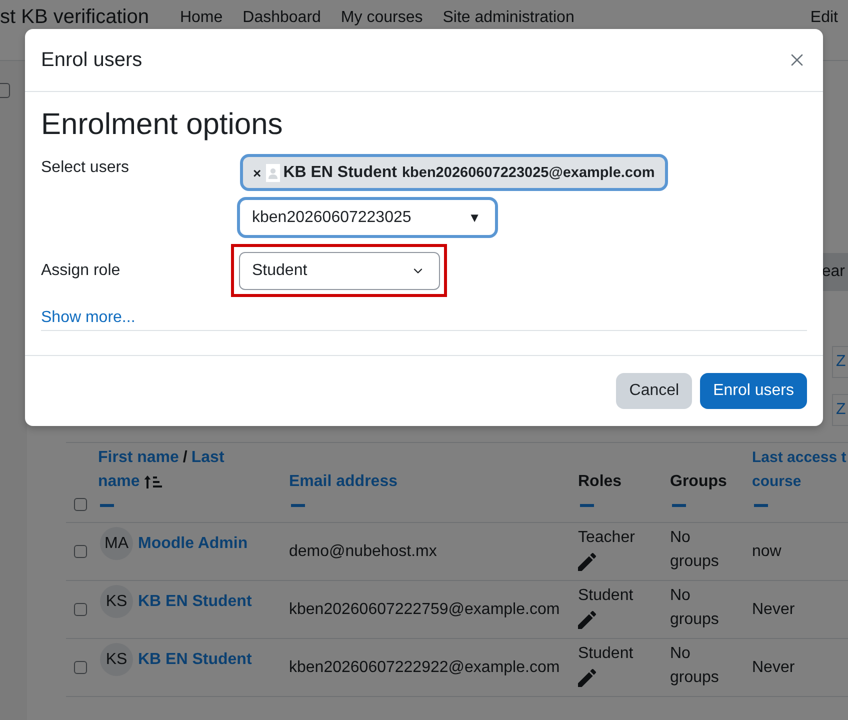 This screenshot has width=848, height=720. I want to click on nav-link: Dashboard, so click(281, 18).